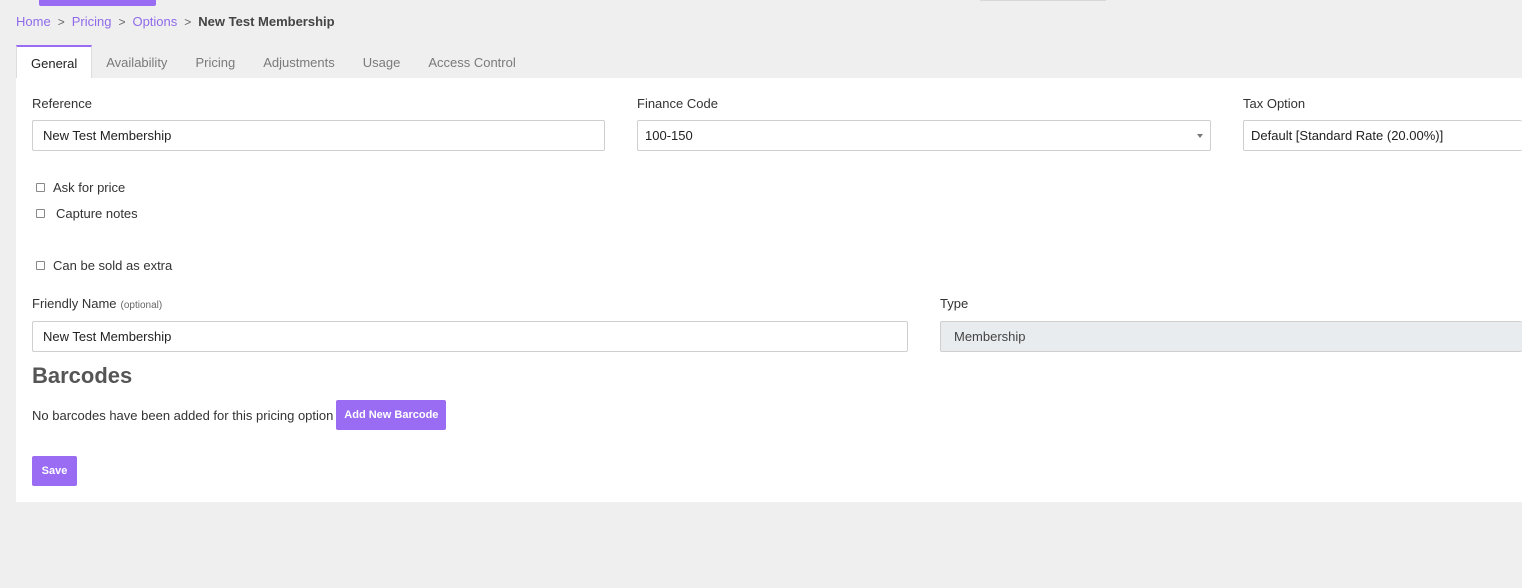 This screenshot has width=1522, height=588. Describe the element at coordinates (299, 62) in the screenshot. I see `tab-adjustments: Adjustments` at that location.